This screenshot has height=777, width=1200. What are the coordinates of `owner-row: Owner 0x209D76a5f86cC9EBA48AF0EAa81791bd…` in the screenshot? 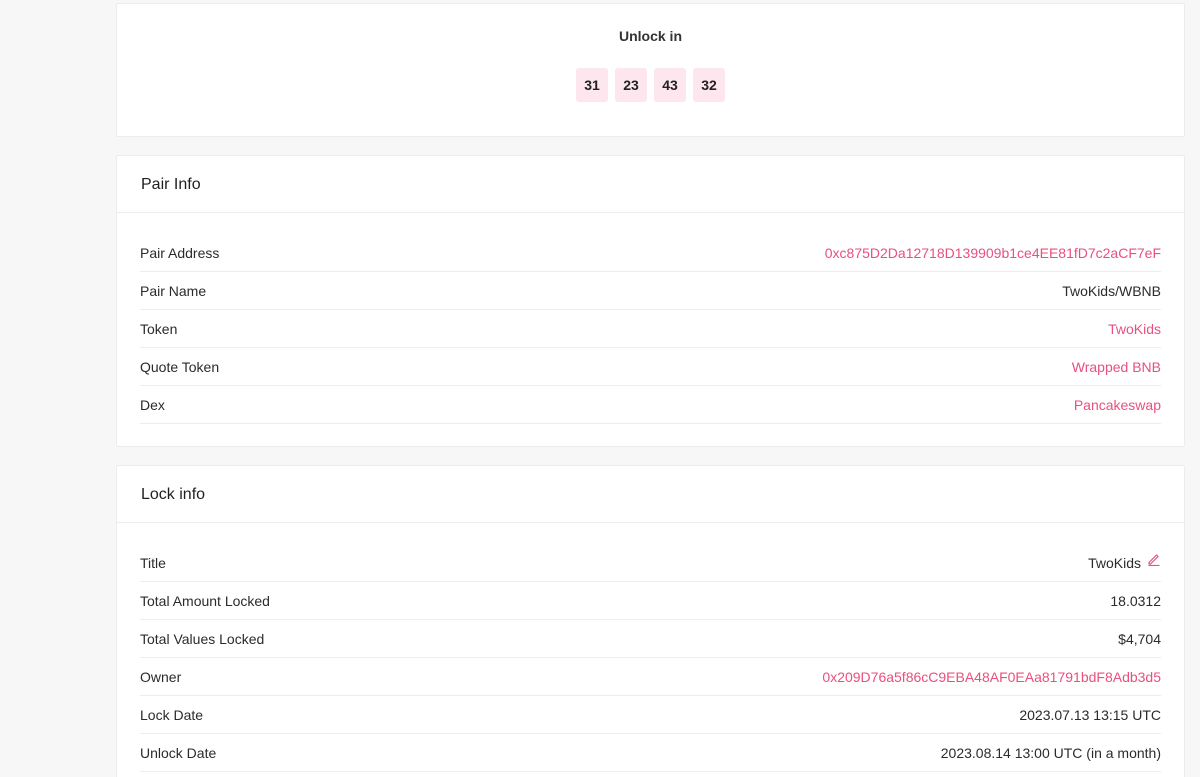 It's located at (650, 677).